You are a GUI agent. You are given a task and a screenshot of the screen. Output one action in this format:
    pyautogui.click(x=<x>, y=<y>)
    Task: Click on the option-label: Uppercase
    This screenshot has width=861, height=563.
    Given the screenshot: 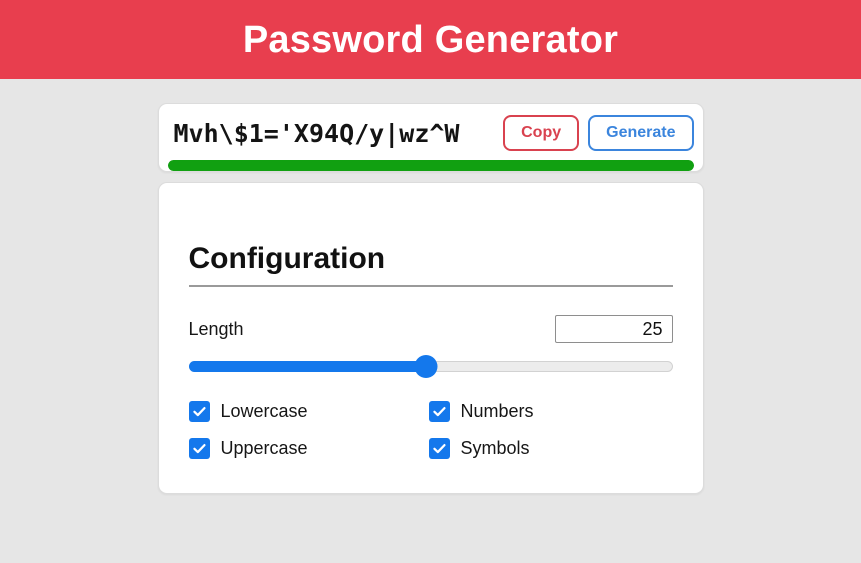 What is the action you would take?
    pyautogui.click(x=264, y=448)
    